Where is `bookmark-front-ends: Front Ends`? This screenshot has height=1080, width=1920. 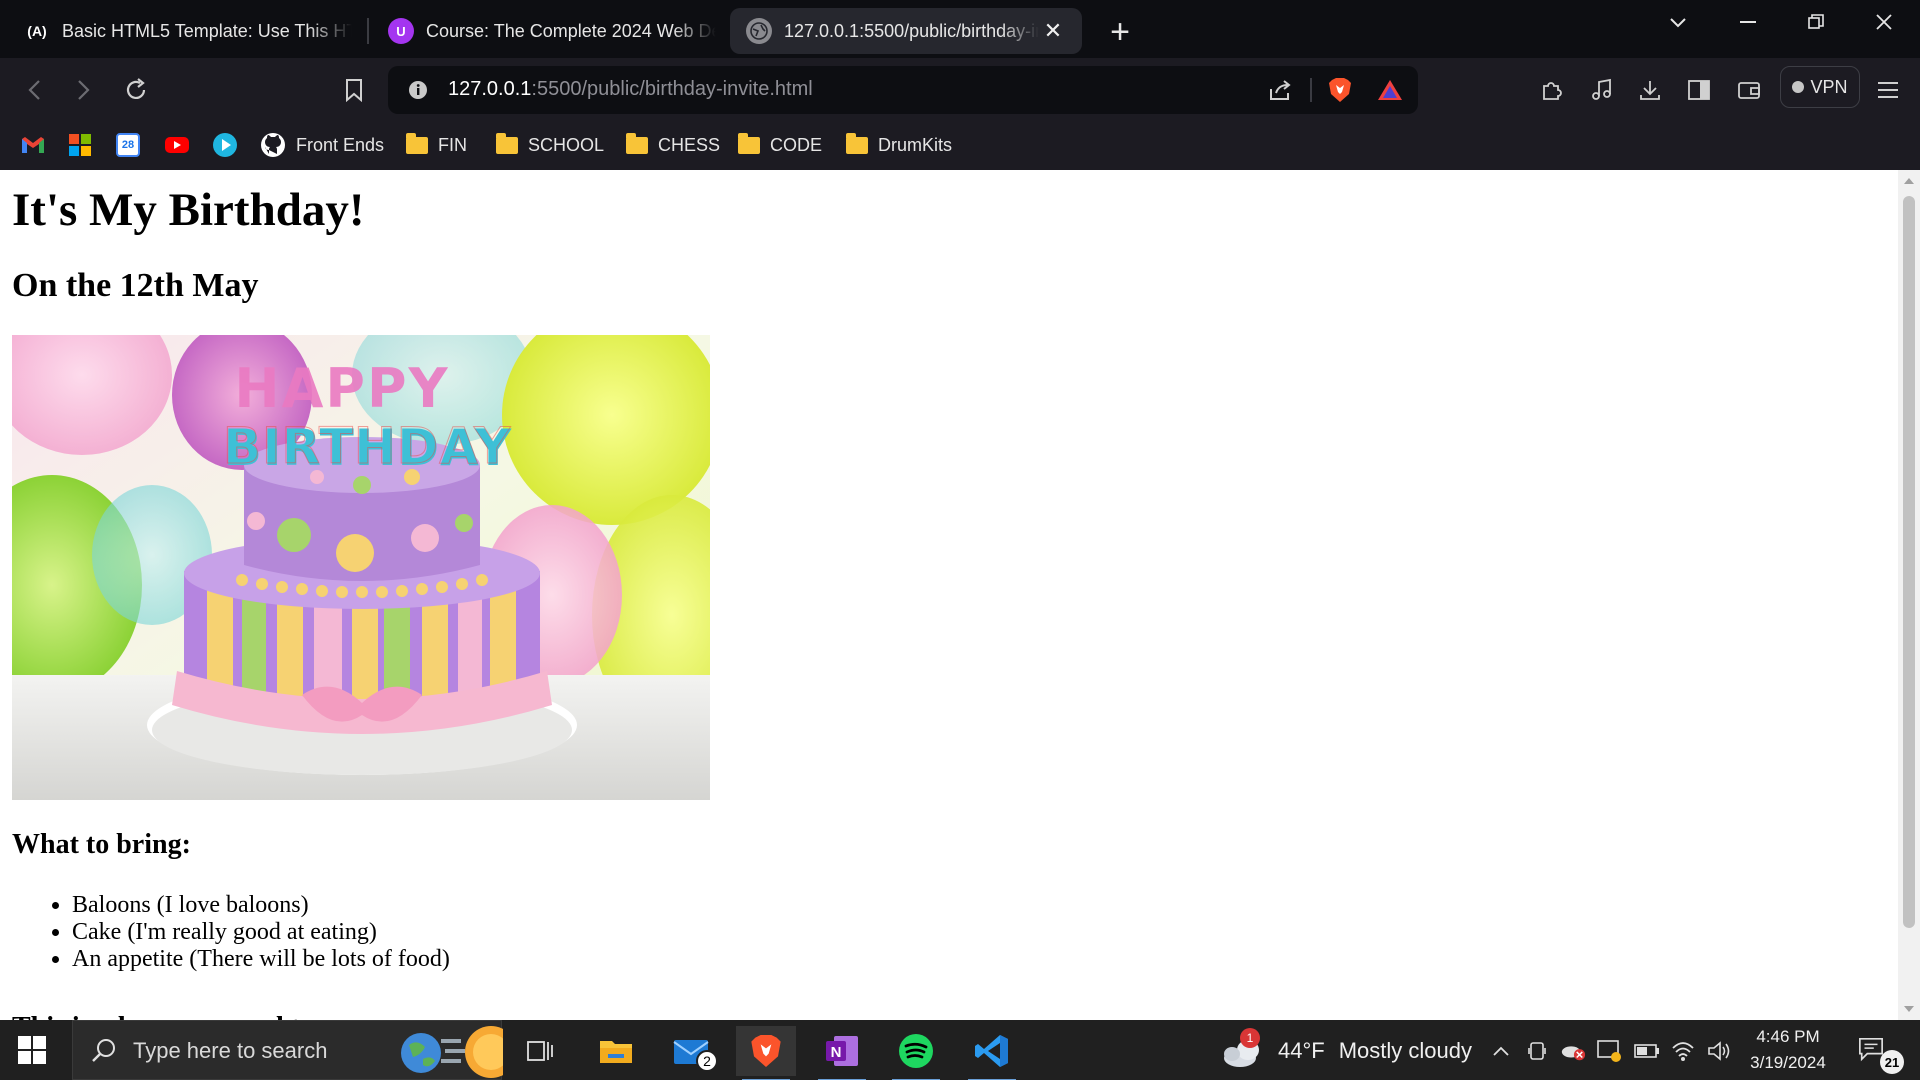 bookmark-front-ends: Front Ends is located at coordinates (322, 145).